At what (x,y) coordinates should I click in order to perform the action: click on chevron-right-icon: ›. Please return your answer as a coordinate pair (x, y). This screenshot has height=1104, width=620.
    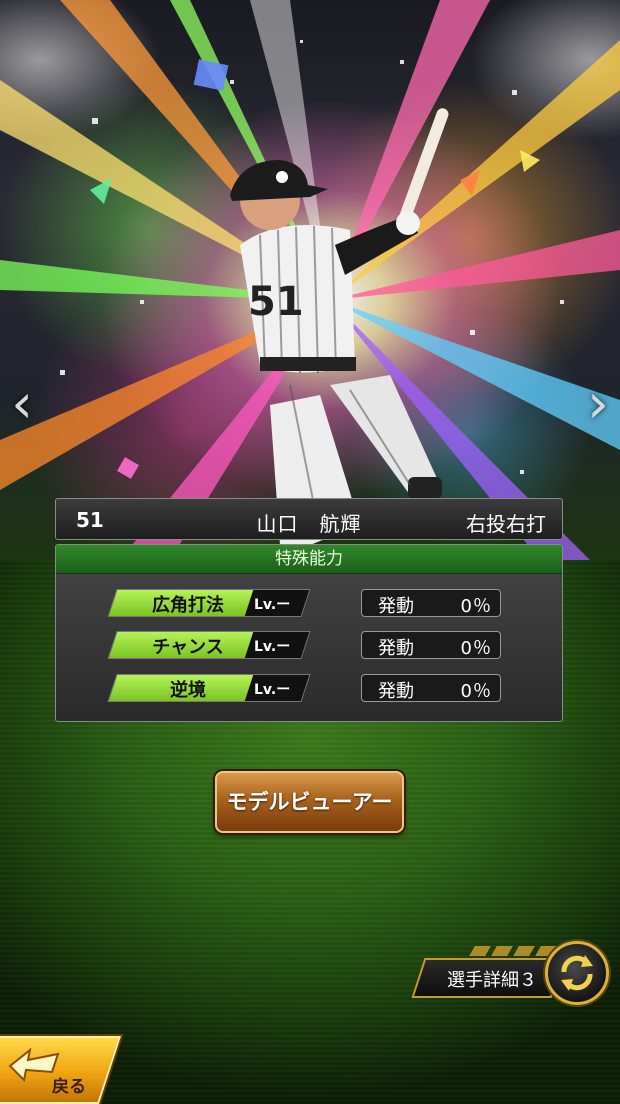
    Looking at the image, I should click on (598, 404).